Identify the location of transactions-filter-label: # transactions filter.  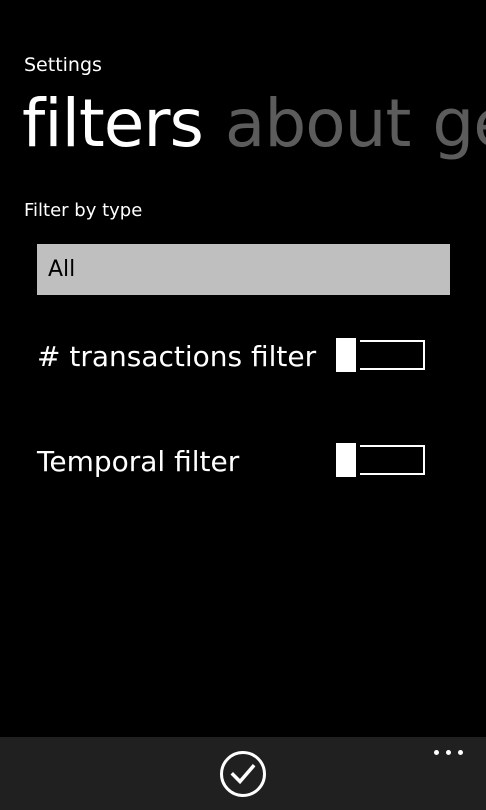
(177, 356).